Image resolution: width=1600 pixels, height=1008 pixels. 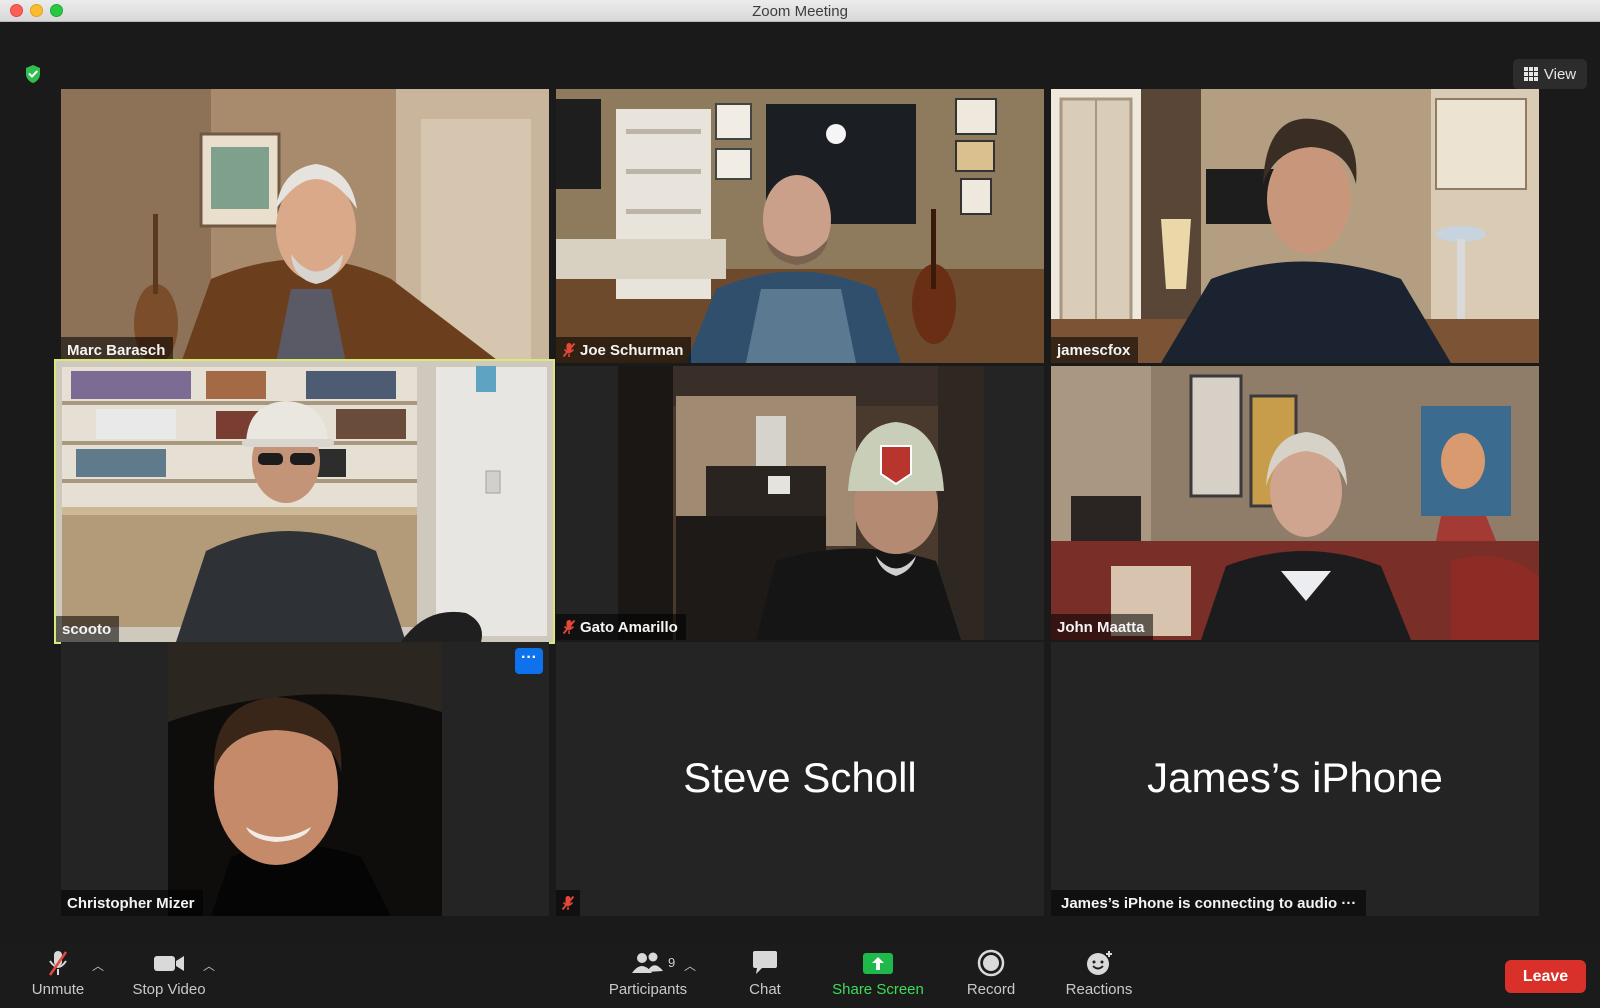 I want to click on video-tile-jamescfox: jamescfox, so click(x=1295, y=226).